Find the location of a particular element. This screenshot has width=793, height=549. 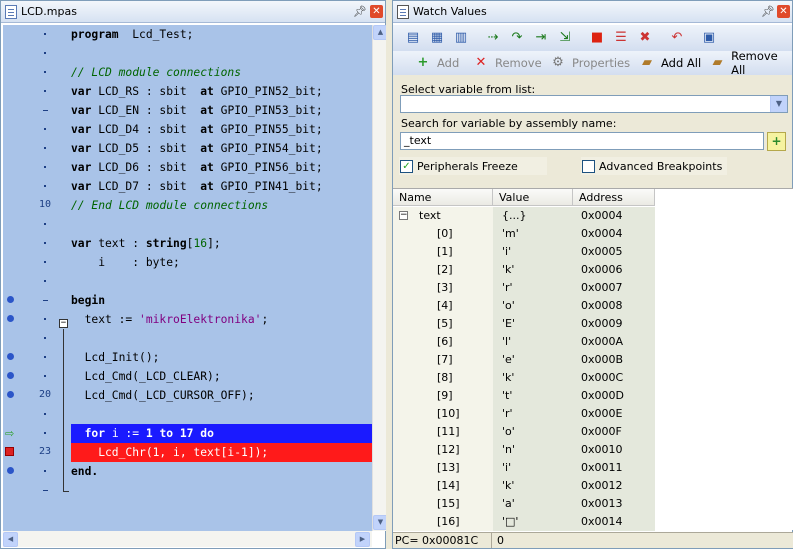

line-gutter: 10 20 ⇨ 23 is located at coordinates (36, 278).